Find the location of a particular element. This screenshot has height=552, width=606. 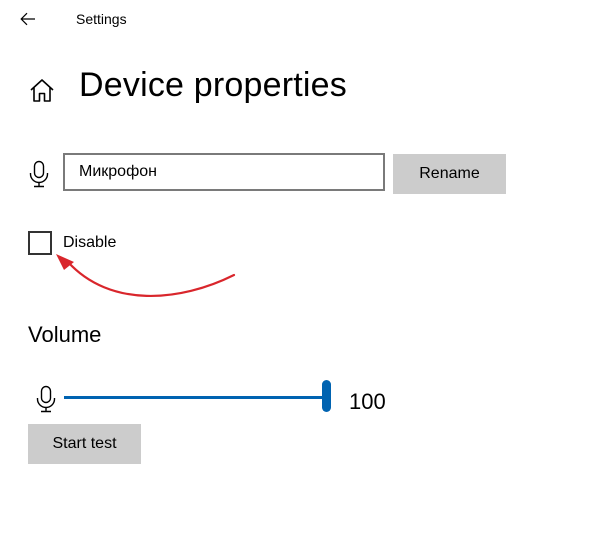

page-title: Device properties is located at coordinates (213, 85).